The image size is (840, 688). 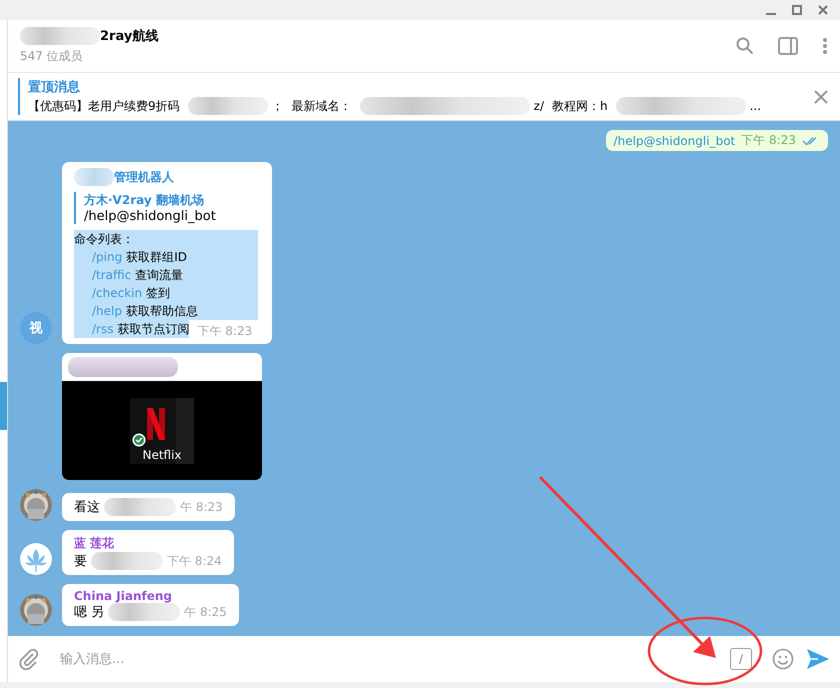 I want to click on pinned-text: 【优惠码】老用户续费9折码, so click(x=104, y=106).